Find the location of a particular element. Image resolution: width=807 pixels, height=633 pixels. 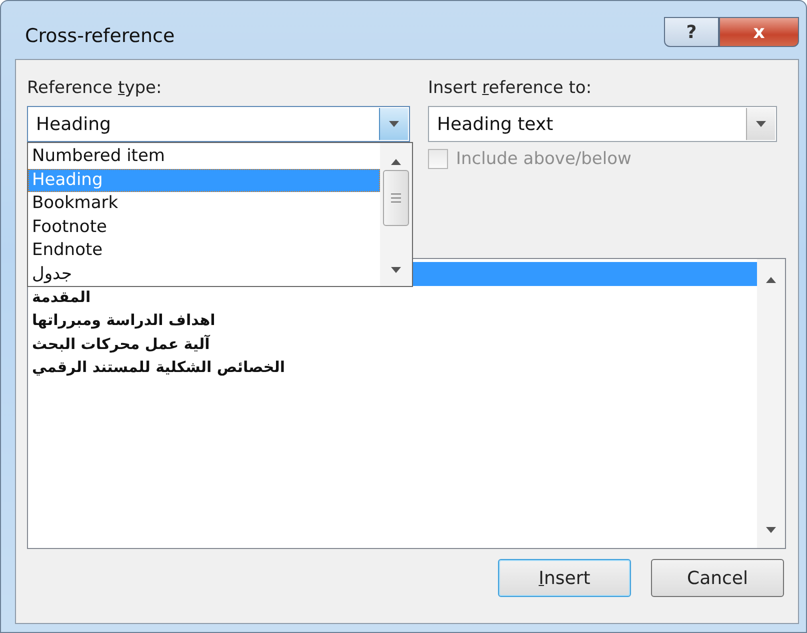

cancel-button: Cancel is located at coordinates (717, 578).